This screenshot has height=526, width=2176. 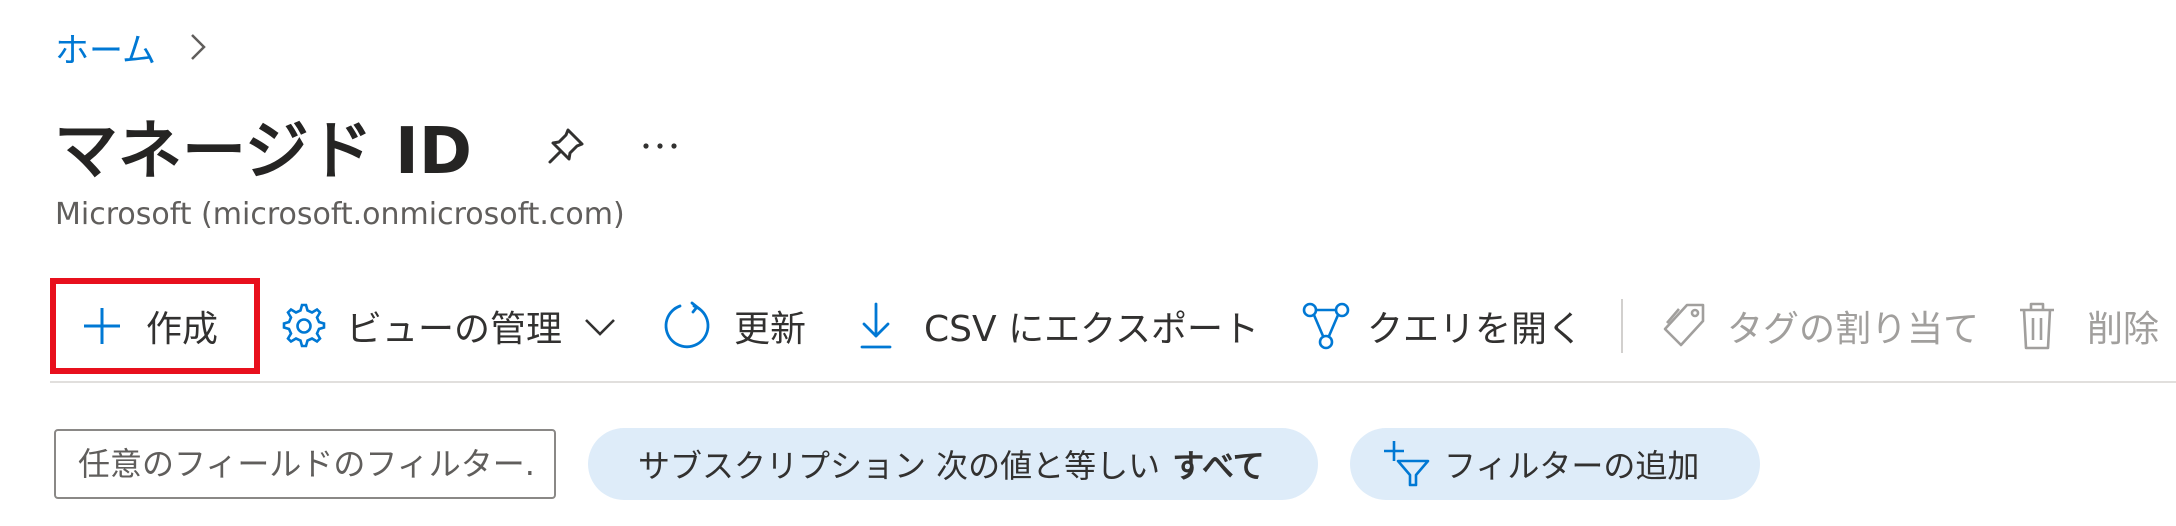 I want to click on open-query-label: クエリを開く, so click(x=1475, y=329).